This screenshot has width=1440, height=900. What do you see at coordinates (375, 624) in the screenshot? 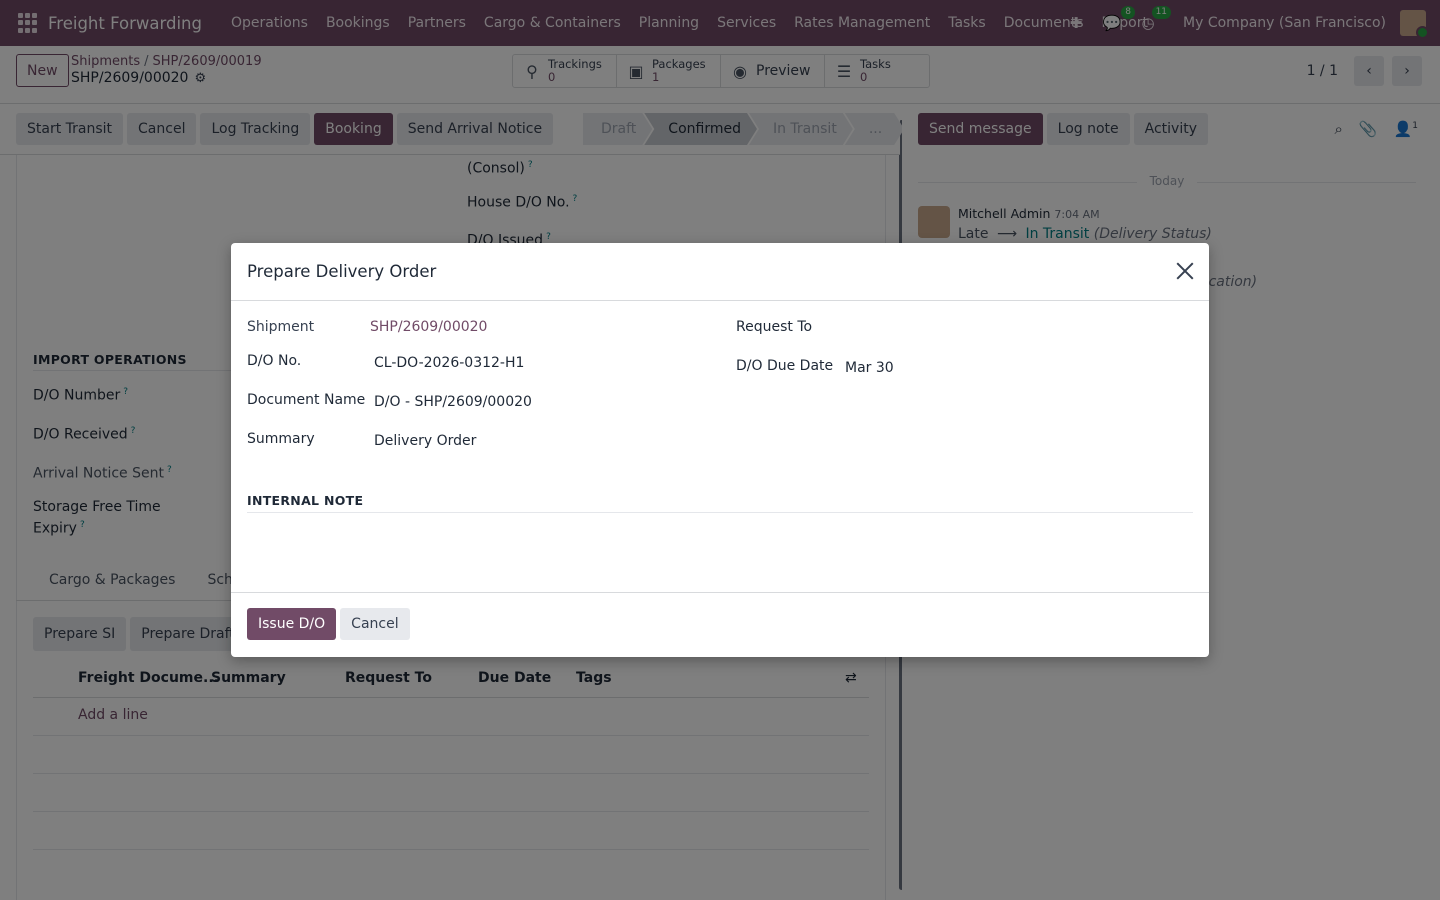
I see `cancel-button: Cancel` at bounding box center [375, 624].